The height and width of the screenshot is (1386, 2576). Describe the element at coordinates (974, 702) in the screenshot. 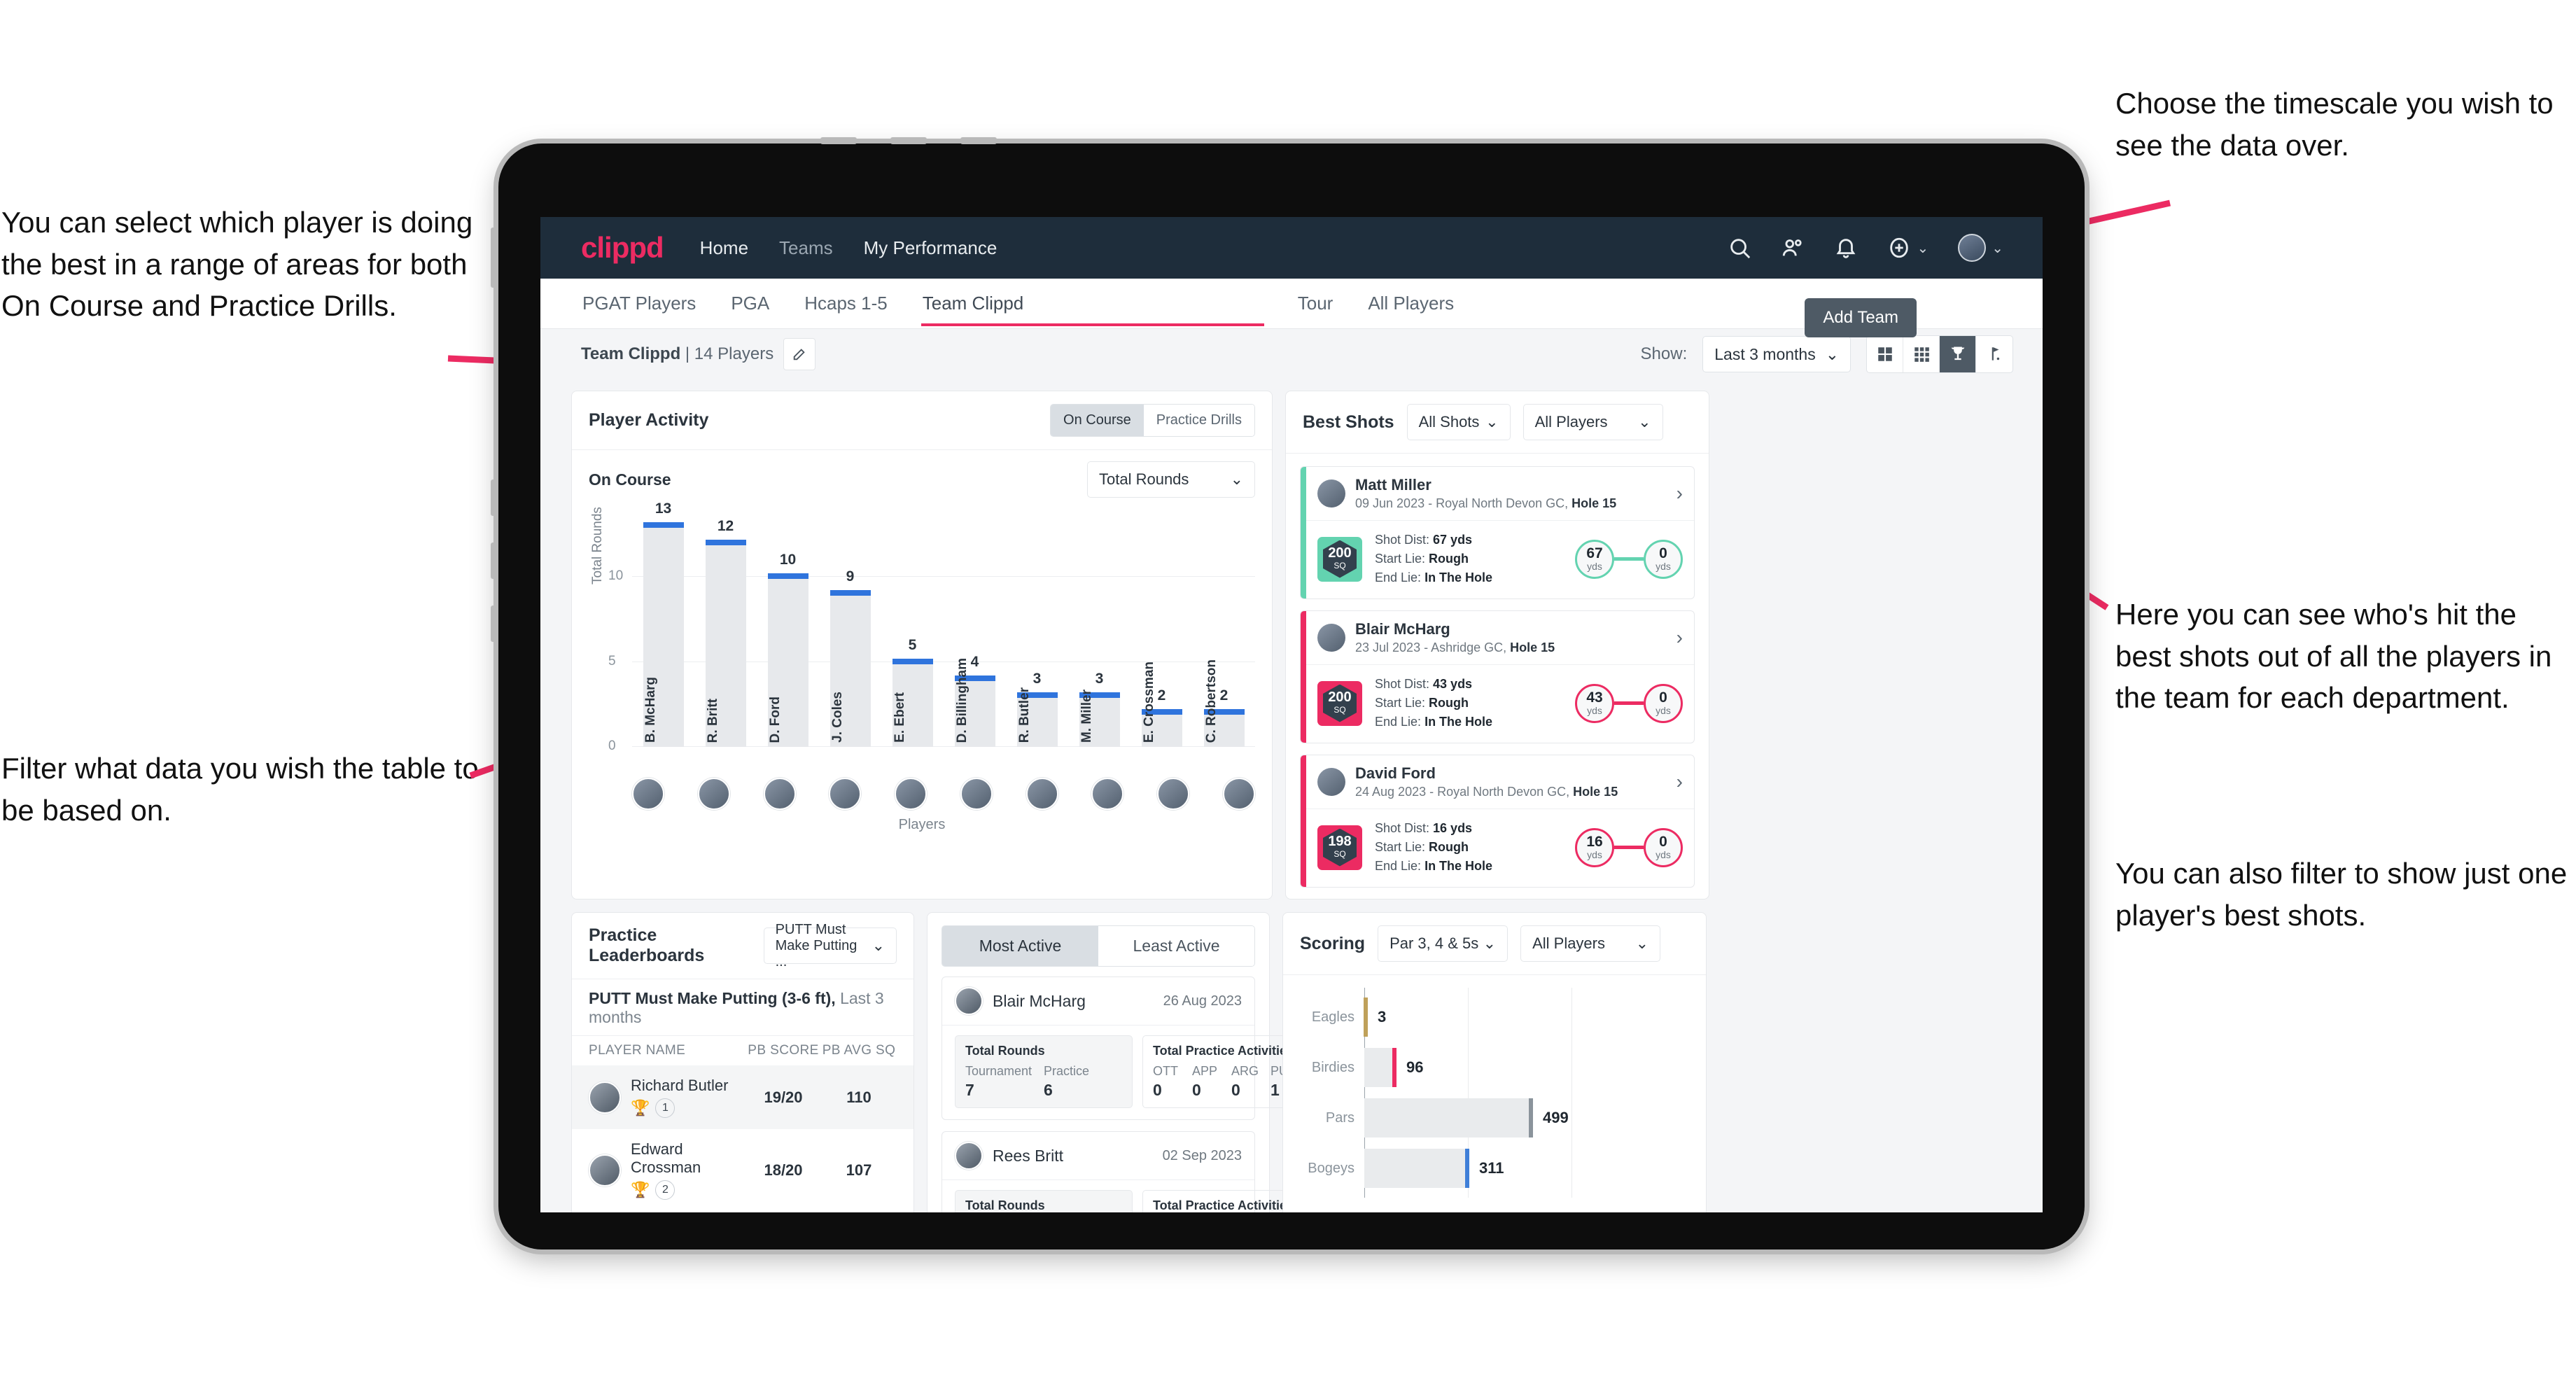

I see `bar: D. Billingham` at that location.